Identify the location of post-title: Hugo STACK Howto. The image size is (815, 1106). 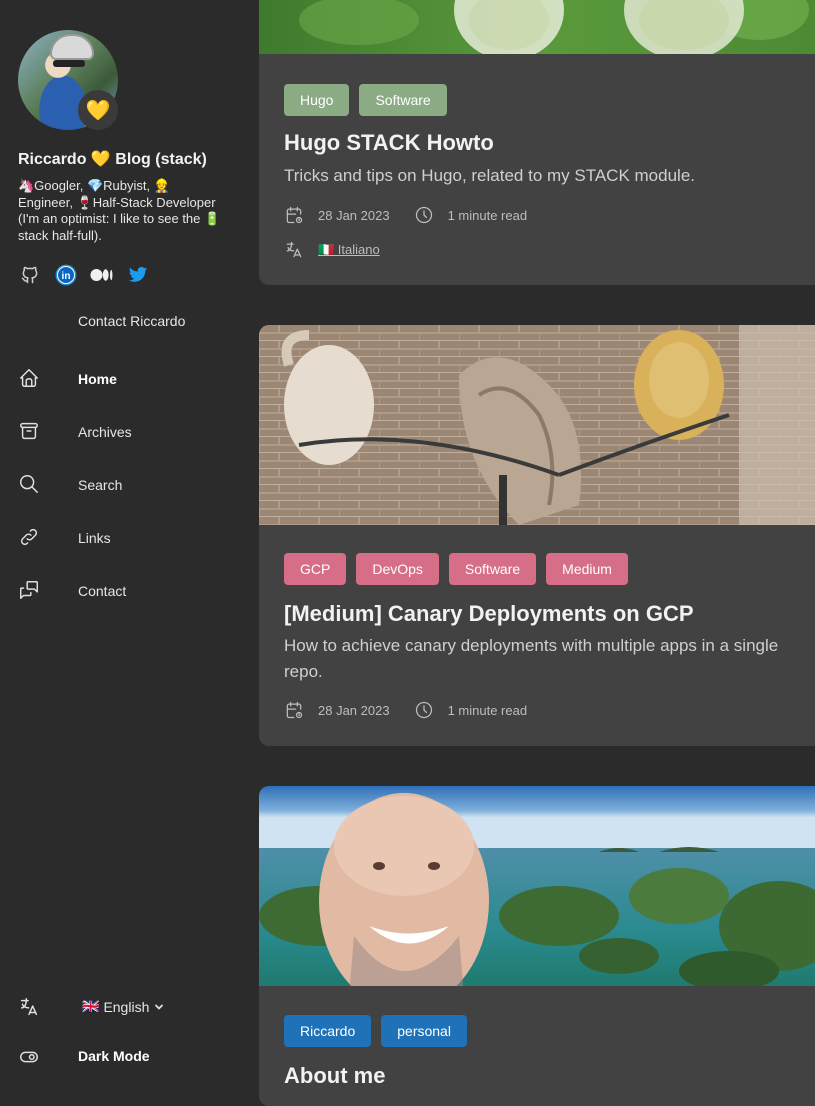
(389, 143).